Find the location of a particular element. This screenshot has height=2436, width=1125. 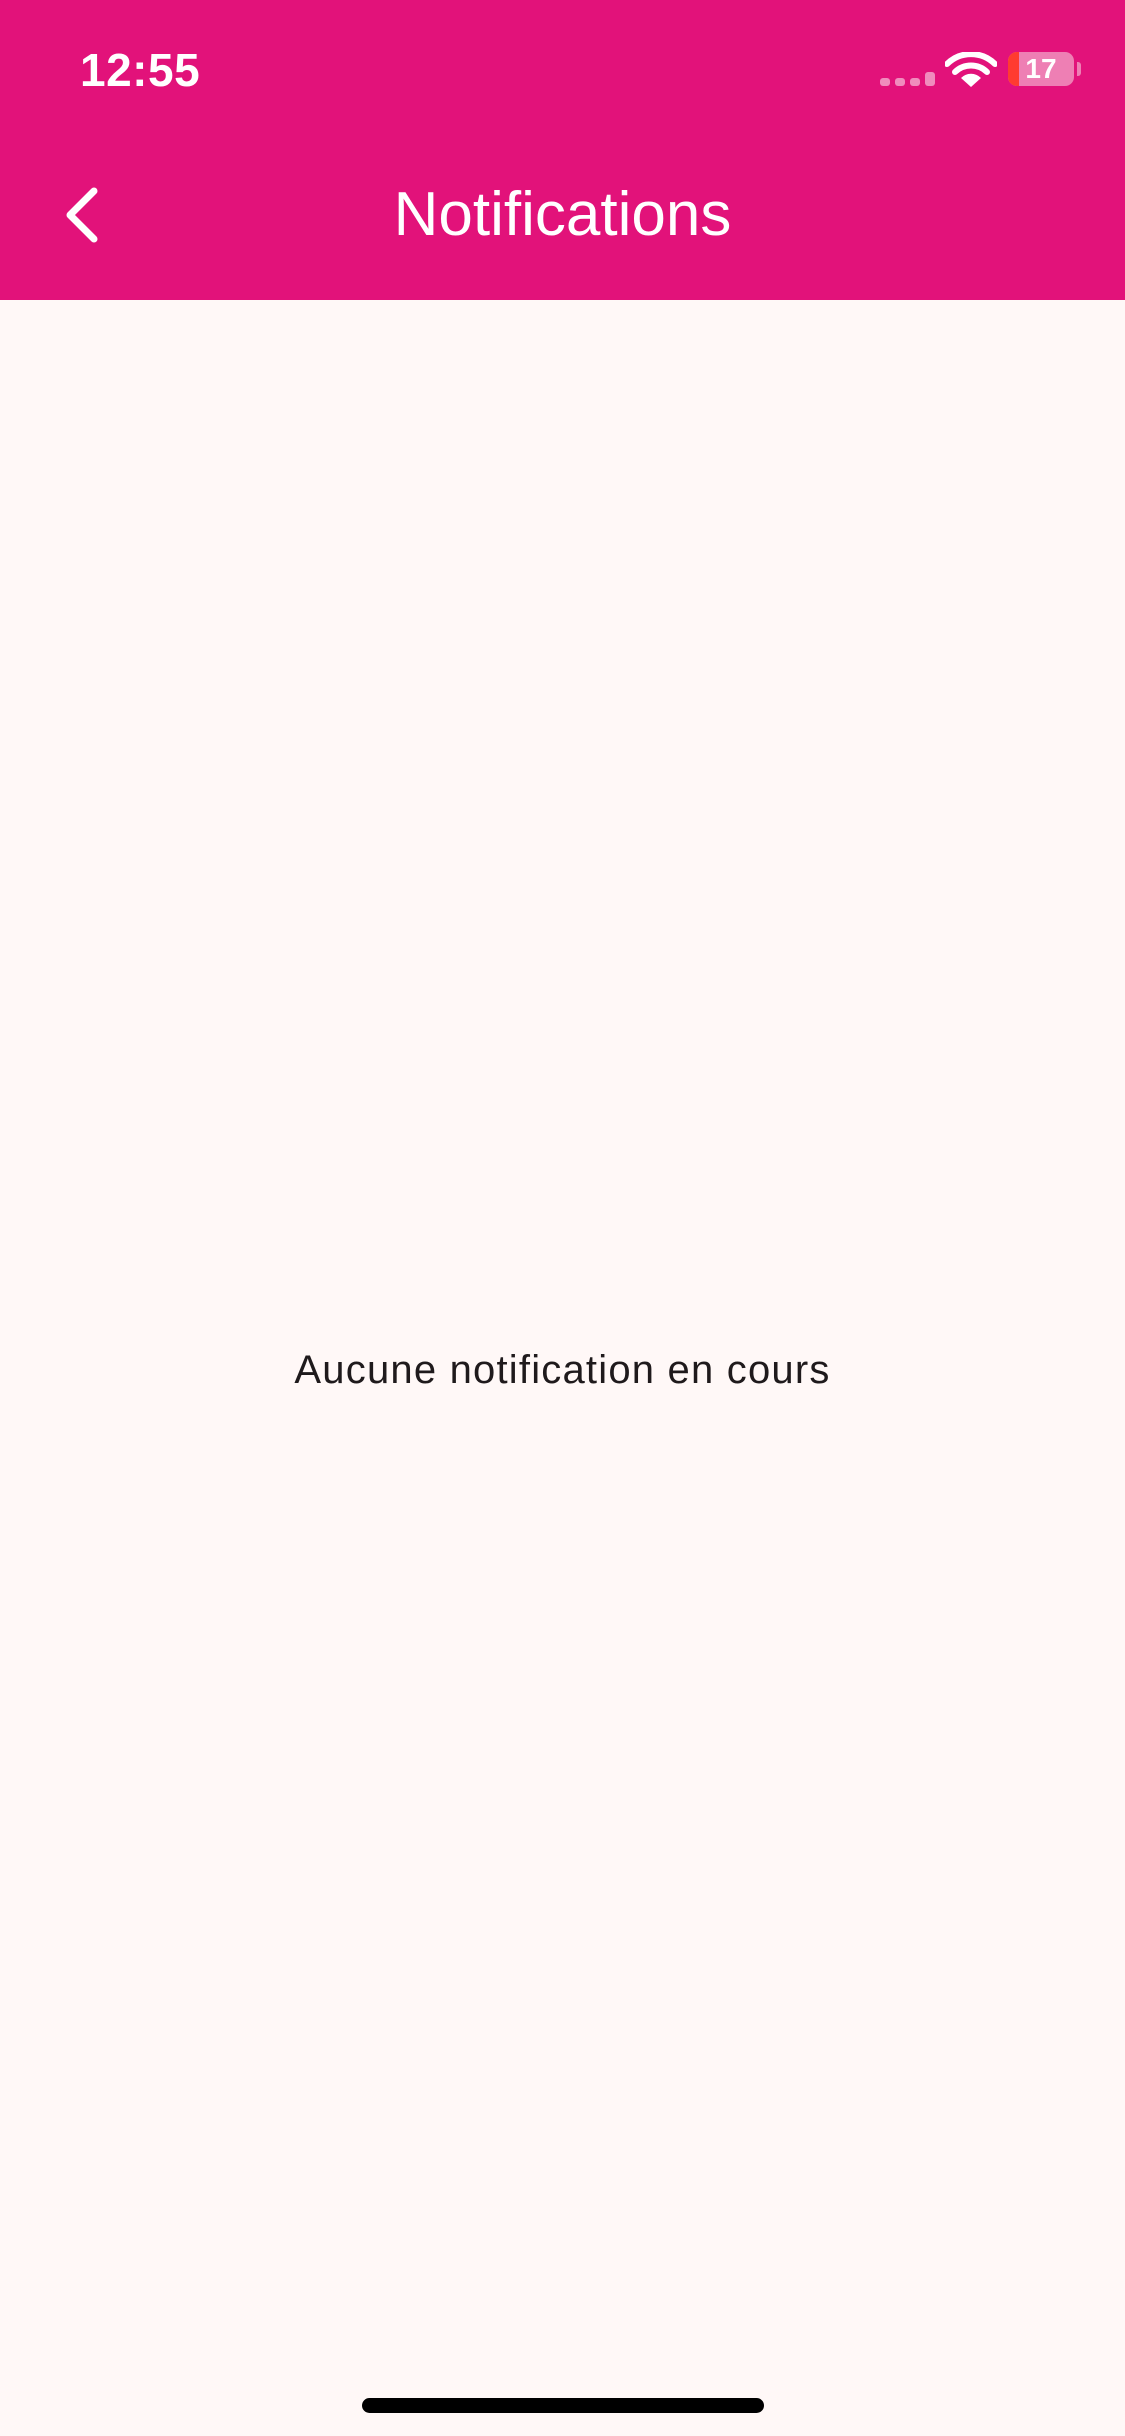

battery-level-text: 17 is located at coordinates (1041, 68).